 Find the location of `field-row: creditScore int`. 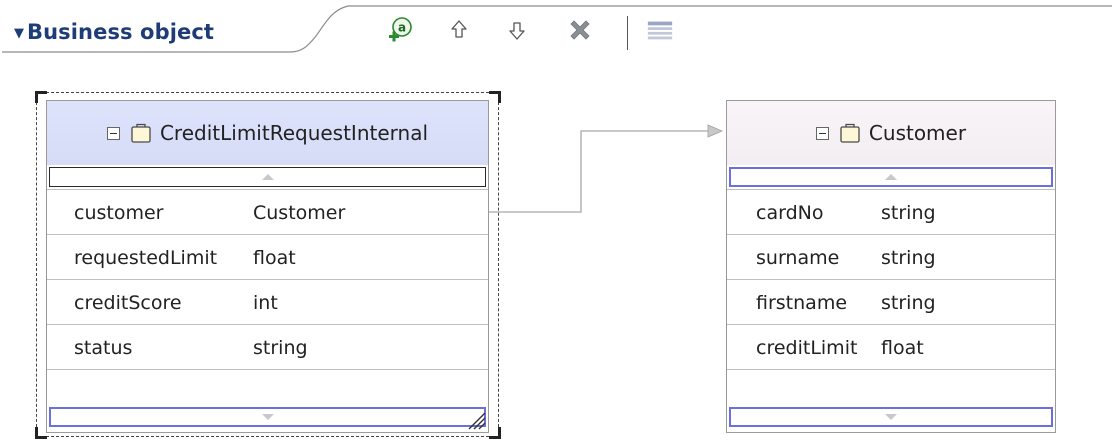

field-row: creditScore int is located at coordinates (267, 301).